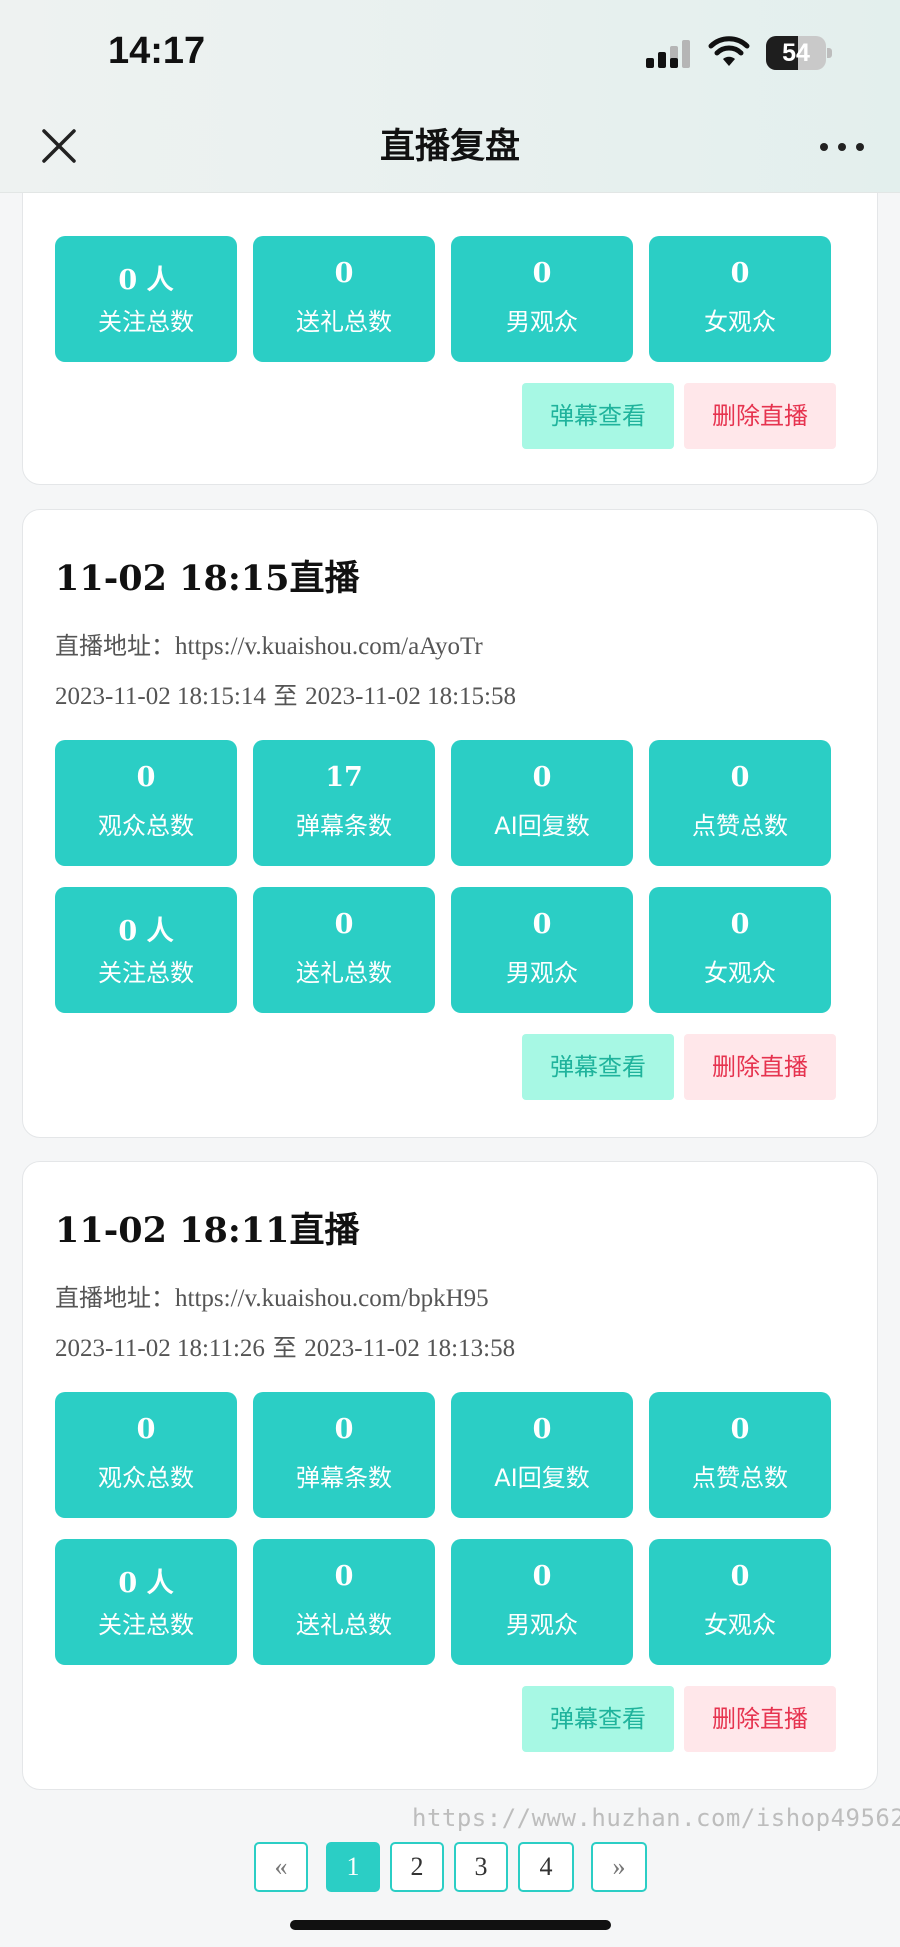 This screenshot has height=1947, width=900. What do you see at coordinates (619, 1867) in the screenshot?
I see `pagination-next: »` at bounding box center [619, 1867].